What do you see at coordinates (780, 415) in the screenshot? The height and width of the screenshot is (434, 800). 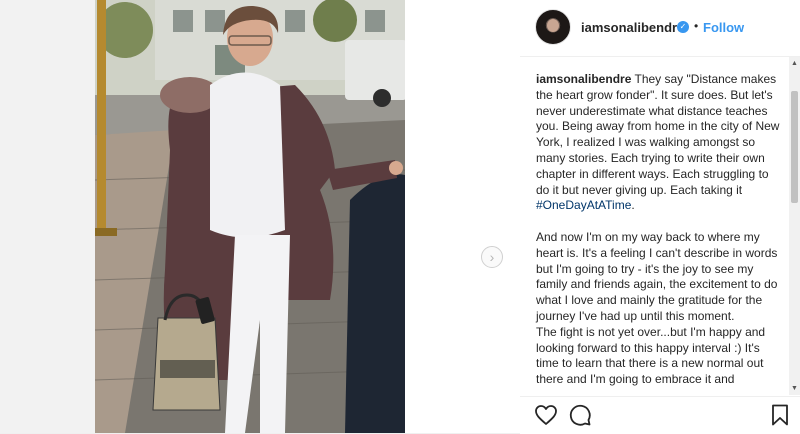 I see `bookmark-icon` at bounding box center [780, 415].